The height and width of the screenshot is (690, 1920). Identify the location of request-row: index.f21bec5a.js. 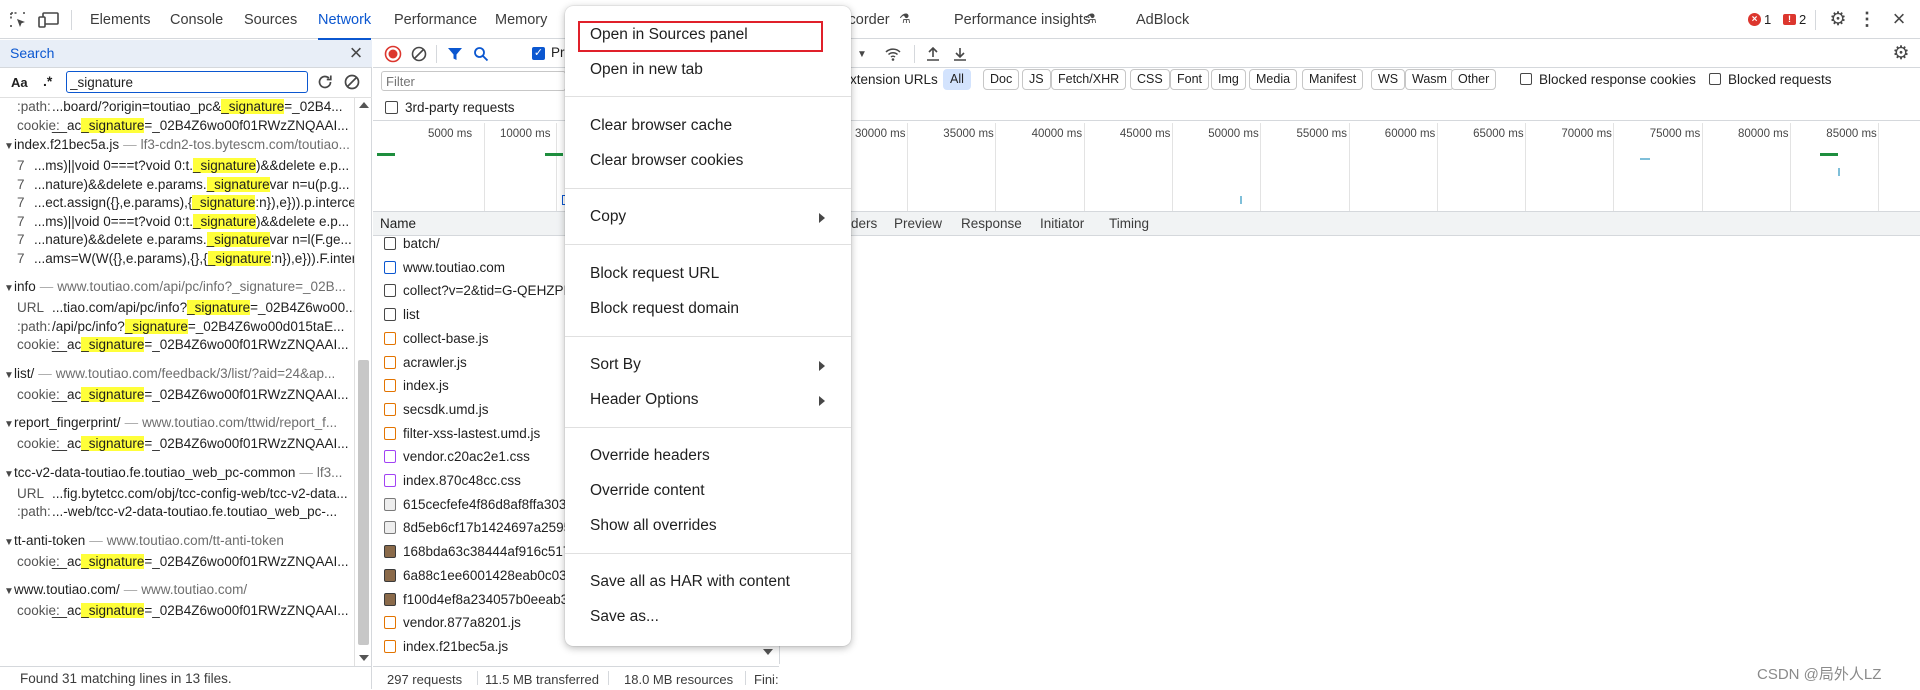
(475, 647).